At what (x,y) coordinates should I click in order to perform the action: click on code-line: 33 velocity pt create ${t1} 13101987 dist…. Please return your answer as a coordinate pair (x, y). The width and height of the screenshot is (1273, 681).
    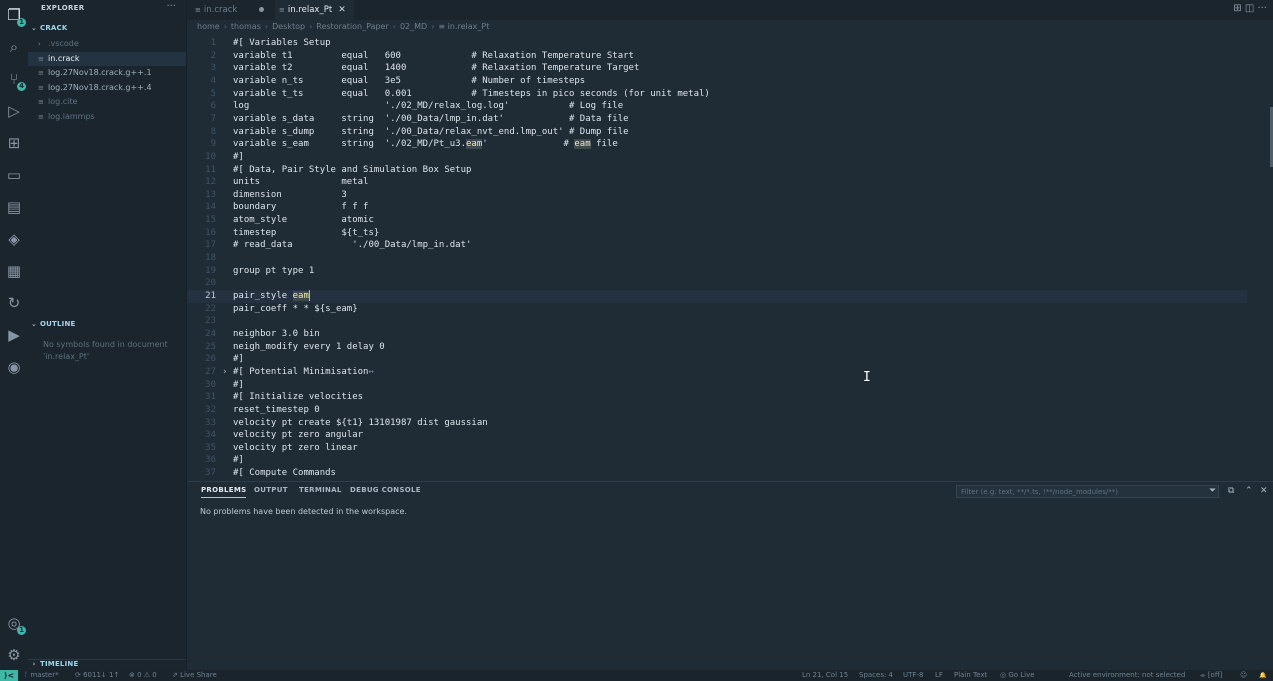
    Looking at the image, I should click on (717, 423).